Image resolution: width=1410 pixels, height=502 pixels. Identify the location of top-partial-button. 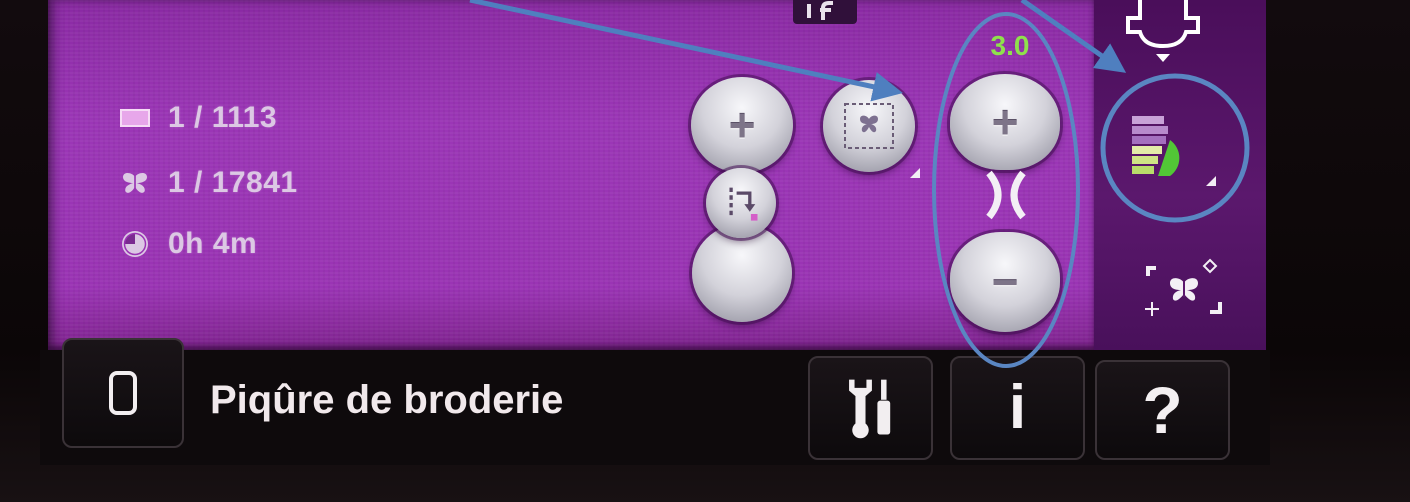
(825, 12).